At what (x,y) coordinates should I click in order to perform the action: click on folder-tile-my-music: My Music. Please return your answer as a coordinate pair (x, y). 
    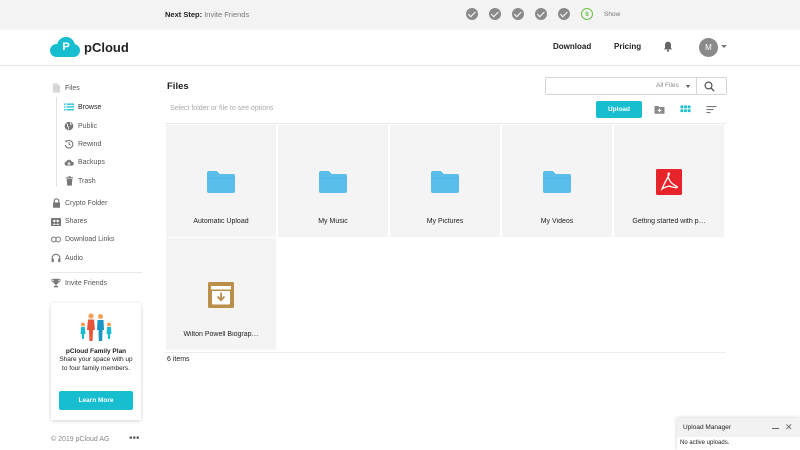
    Looking at the image, I should click on (333, 181).